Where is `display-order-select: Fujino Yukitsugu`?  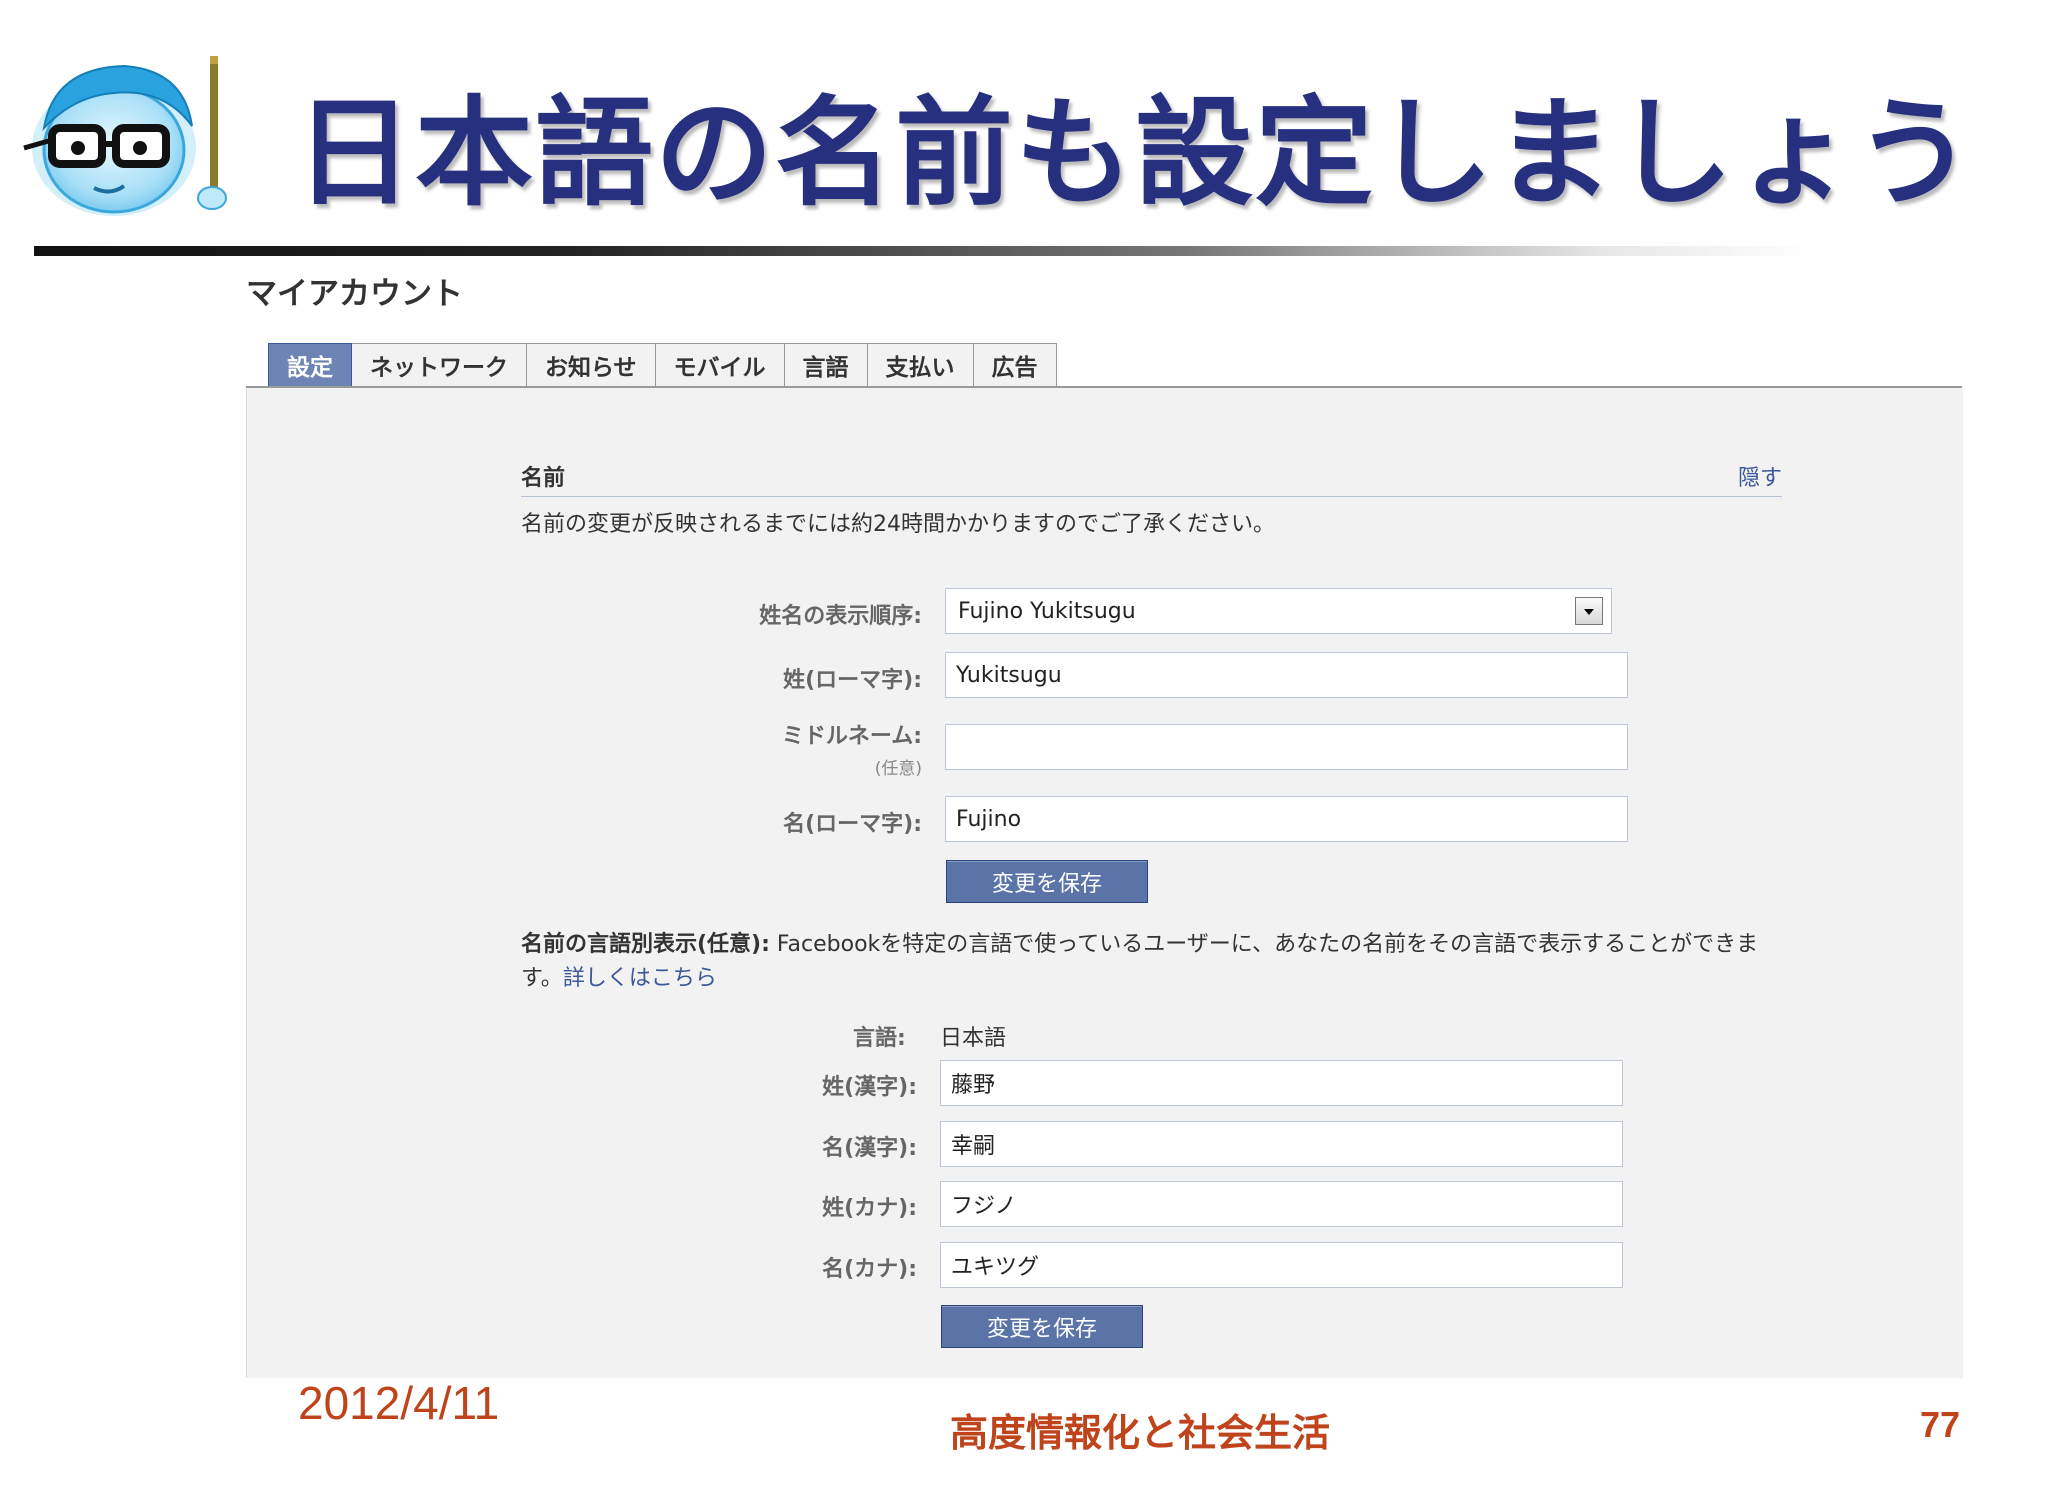 display-order-select: Fujino Yukitsugu is located at coordinates (1278, 611).